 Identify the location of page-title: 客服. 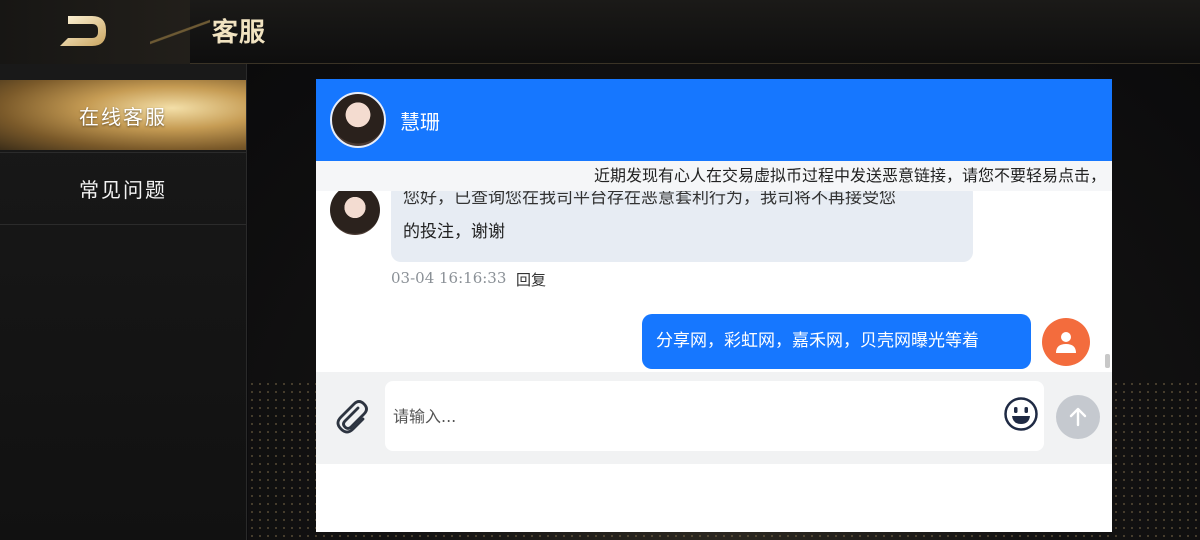
(239, 33).